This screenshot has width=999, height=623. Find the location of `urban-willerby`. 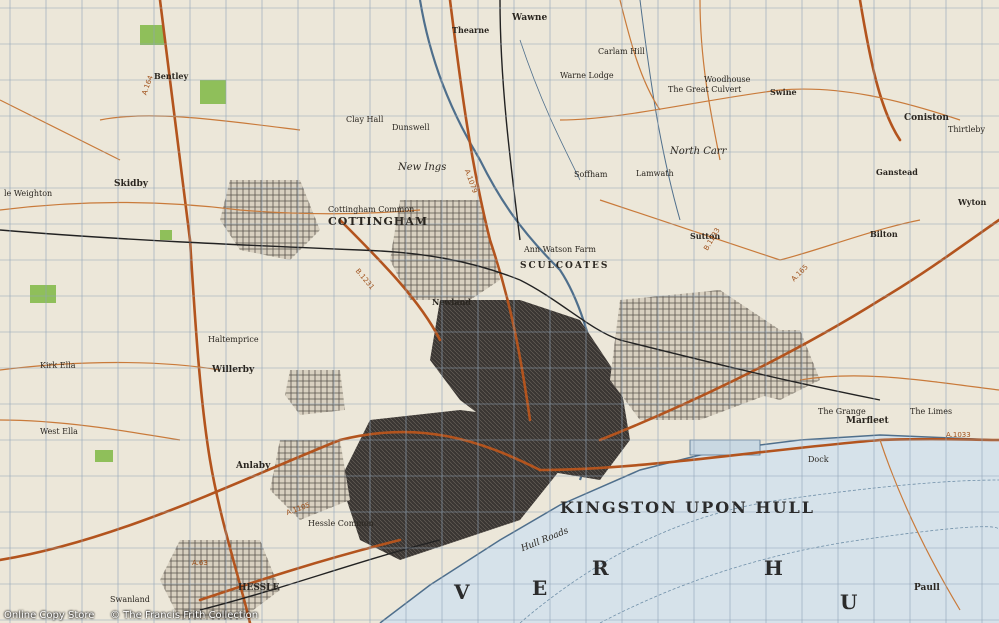

urban-willerby is located at coordinates (315, 392).